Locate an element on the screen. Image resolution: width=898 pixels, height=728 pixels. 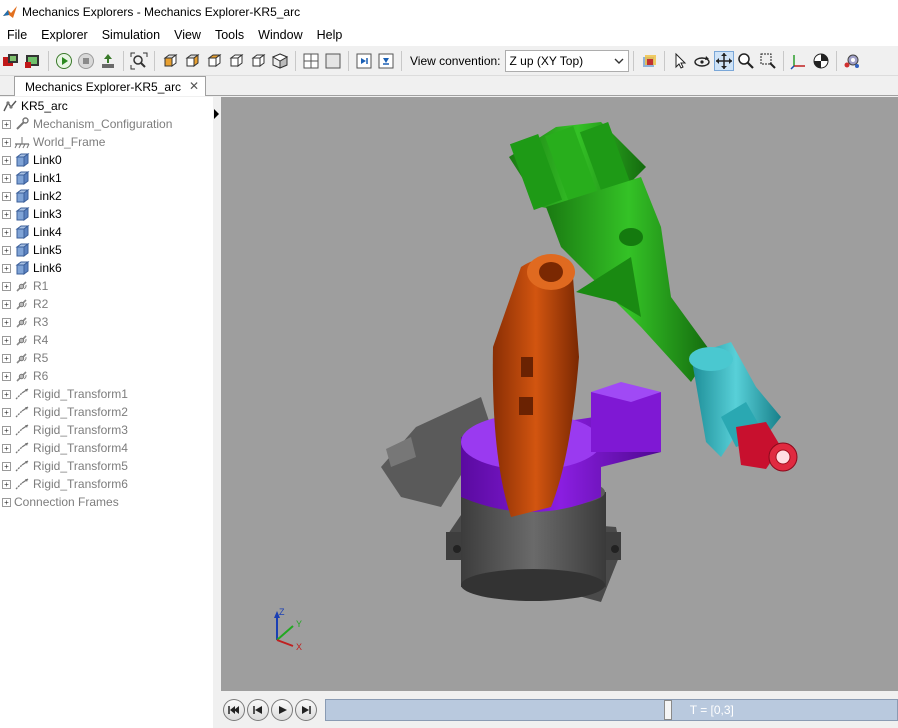
step-back-button is located at coordinates (257, 709).